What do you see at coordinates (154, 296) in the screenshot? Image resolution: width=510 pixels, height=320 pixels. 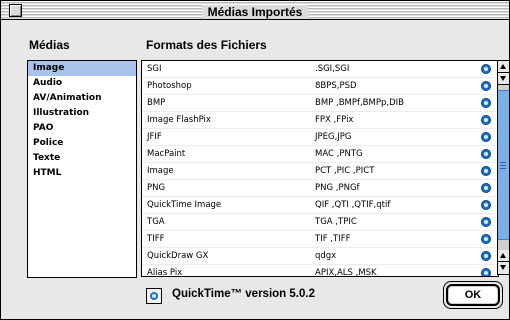 I see `quicktime-icon` at bounding box center [154, 296].